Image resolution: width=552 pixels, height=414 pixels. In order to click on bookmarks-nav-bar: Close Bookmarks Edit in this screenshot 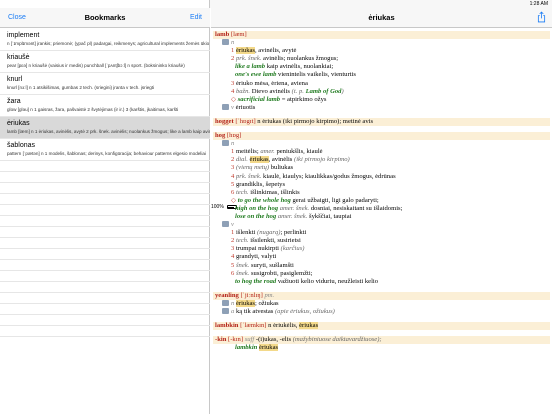, I will do `click(105, 18)`.